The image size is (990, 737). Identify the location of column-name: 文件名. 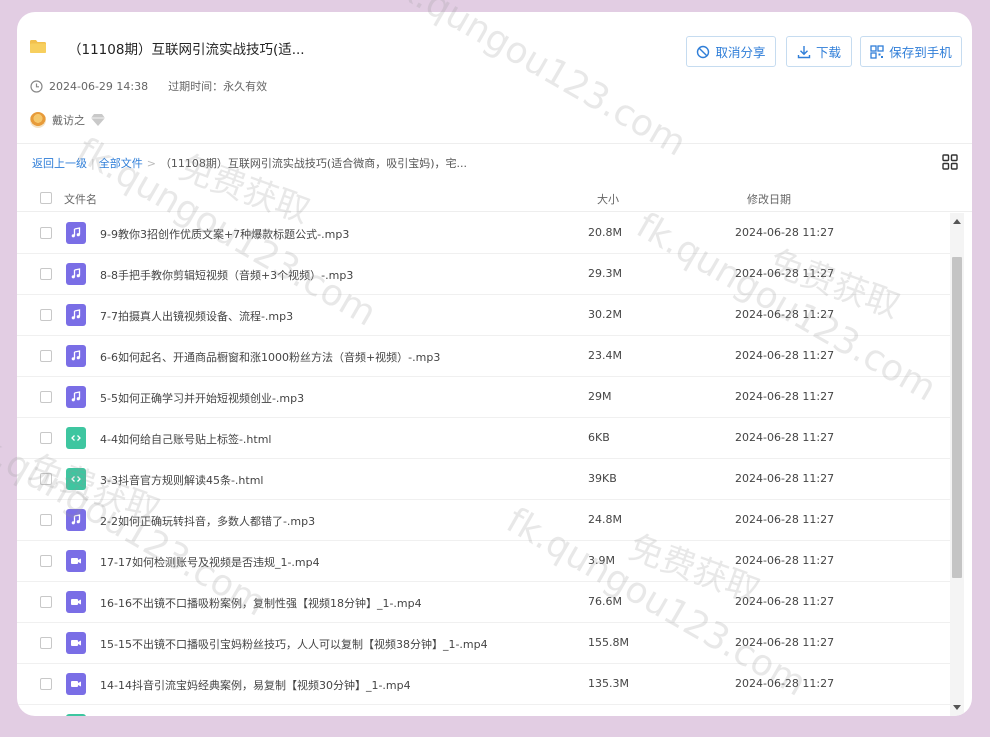
(80, 199).